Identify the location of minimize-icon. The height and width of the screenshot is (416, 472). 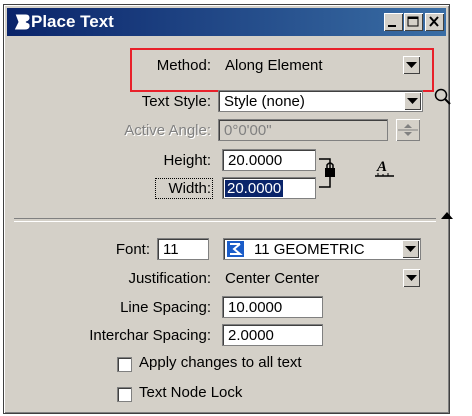
(392, 26).